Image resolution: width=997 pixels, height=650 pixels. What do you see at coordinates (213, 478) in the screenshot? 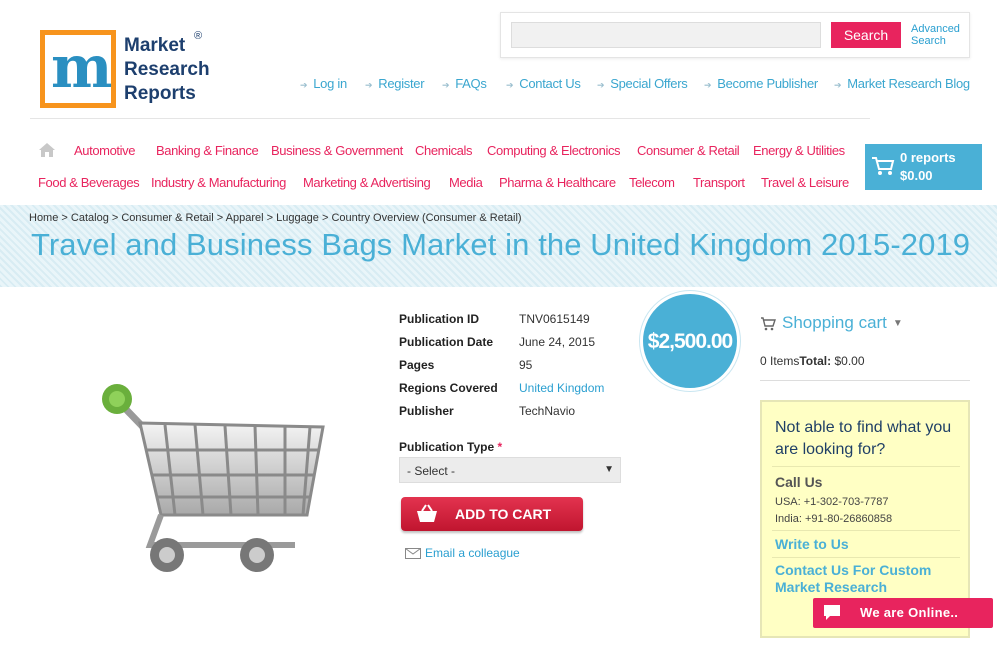
I see `product-cart-image` at bounding box center [213, 478].